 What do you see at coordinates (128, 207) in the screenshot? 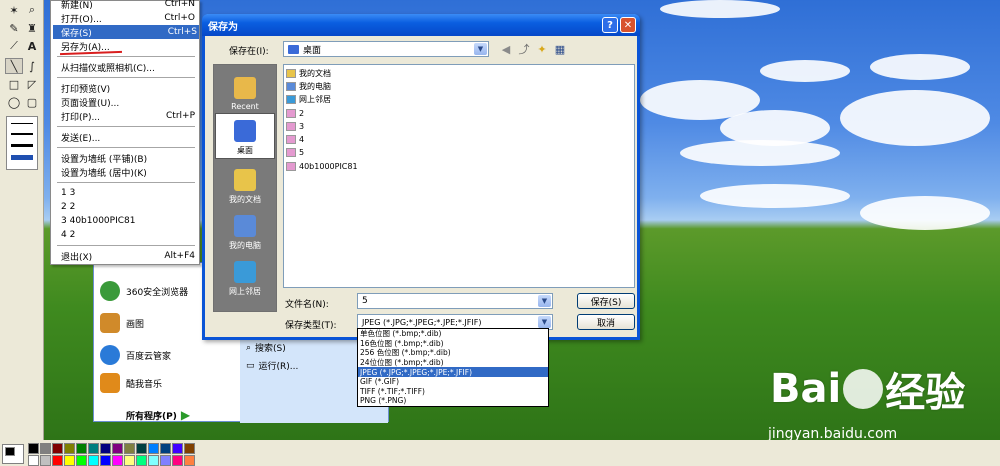
I see `menu-recent-2: 2 2` at bounding box center [128, 207].